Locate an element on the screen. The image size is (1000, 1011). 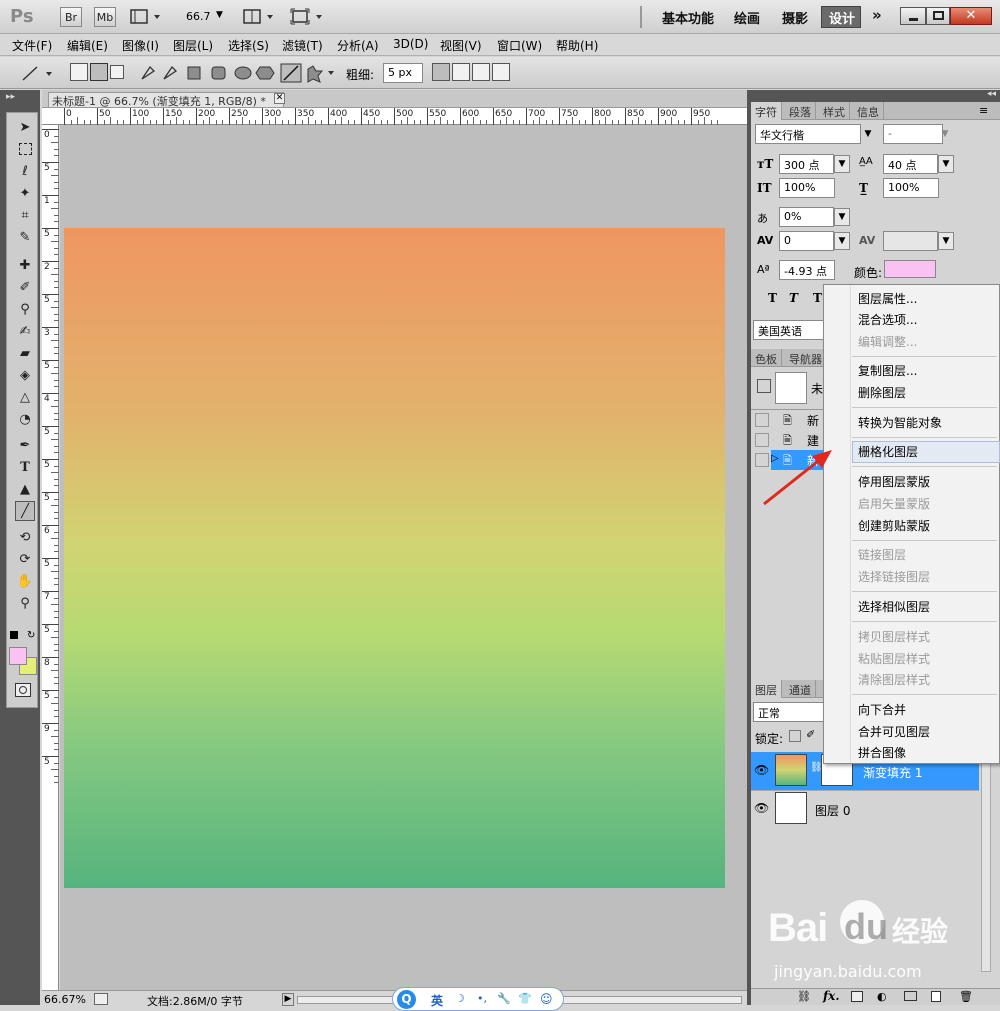
kerning-chevron-icon: ▼ is located at coordinates (842, 241).